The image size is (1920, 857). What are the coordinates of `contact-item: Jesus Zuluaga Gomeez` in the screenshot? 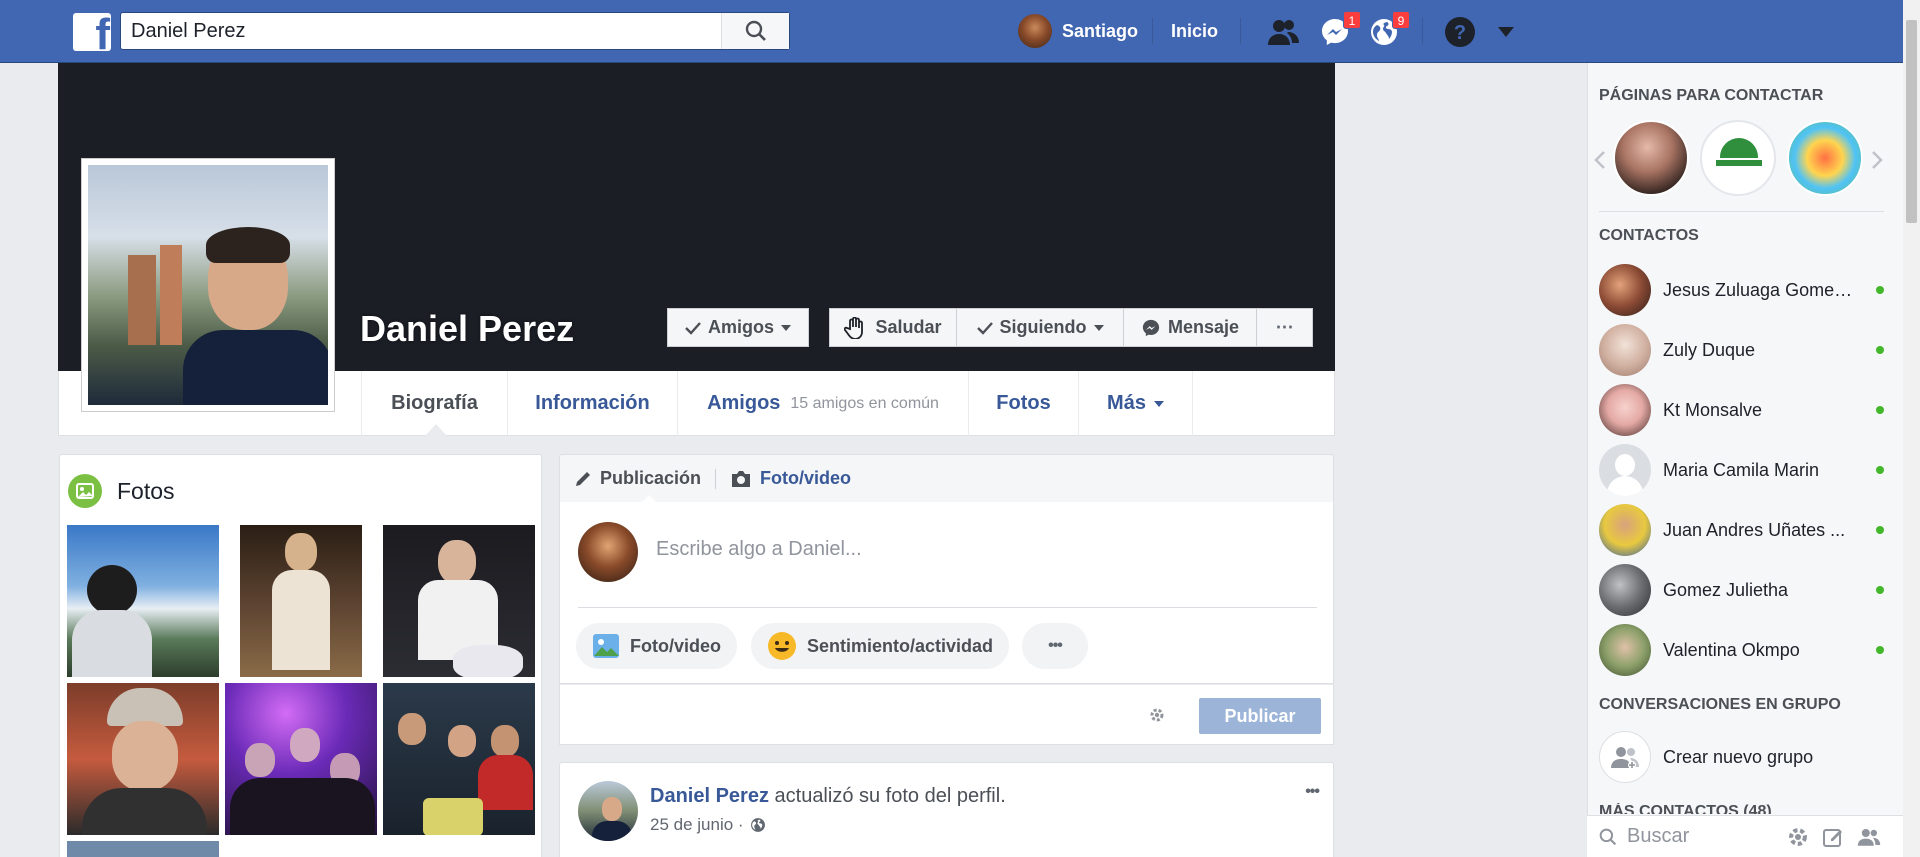 It's located at (1741, 290).